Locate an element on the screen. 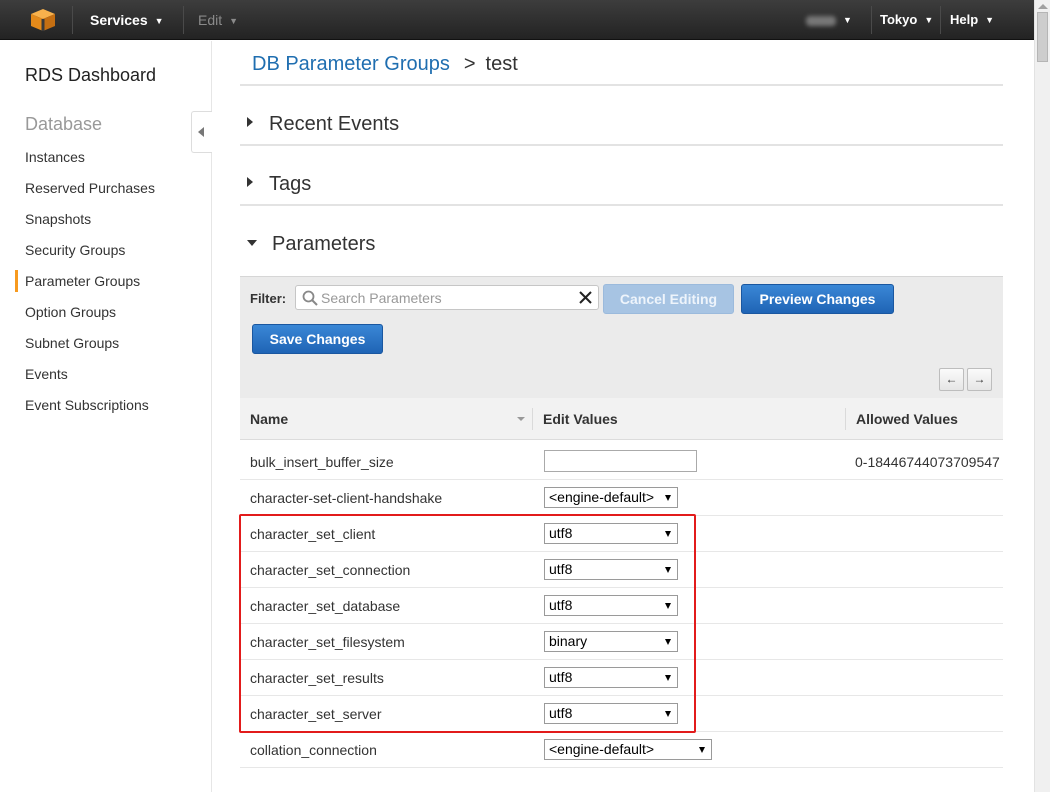 This screenshot has height=792, width=1050. parameter-name: character_set_connection is located at coordinates (330, 570).